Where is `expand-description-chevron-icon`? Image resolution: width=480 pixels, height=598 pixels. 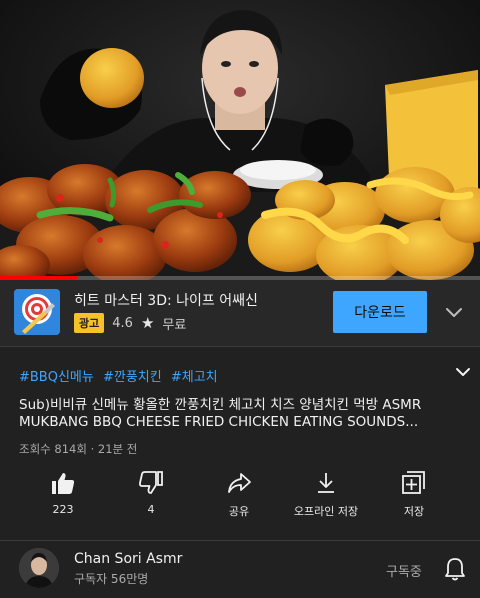
expand-description-chevron-icon is located at coordinates (463, 372).